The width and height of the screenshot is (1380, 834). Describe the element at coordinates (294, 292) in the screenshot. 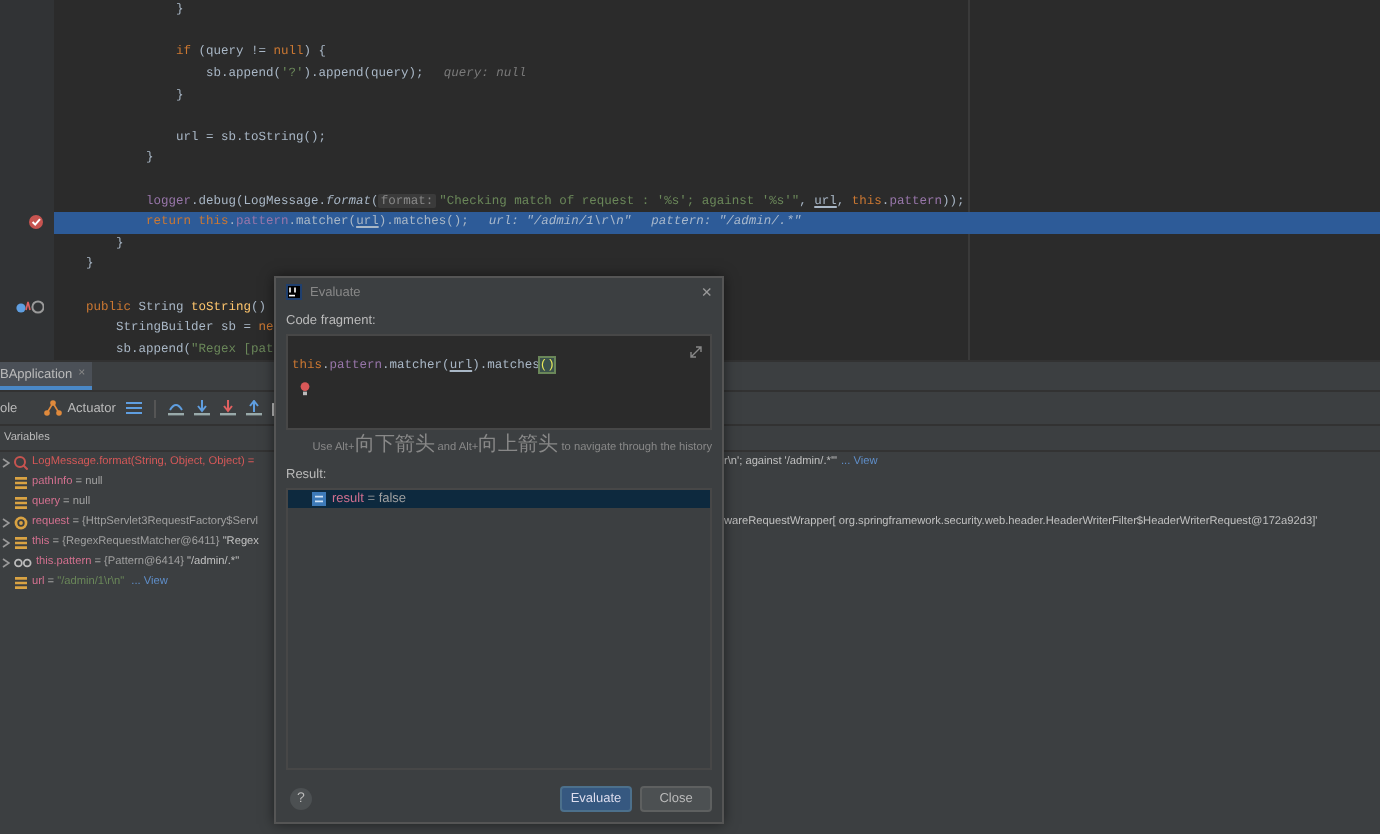

I see `app-icon` at that location.